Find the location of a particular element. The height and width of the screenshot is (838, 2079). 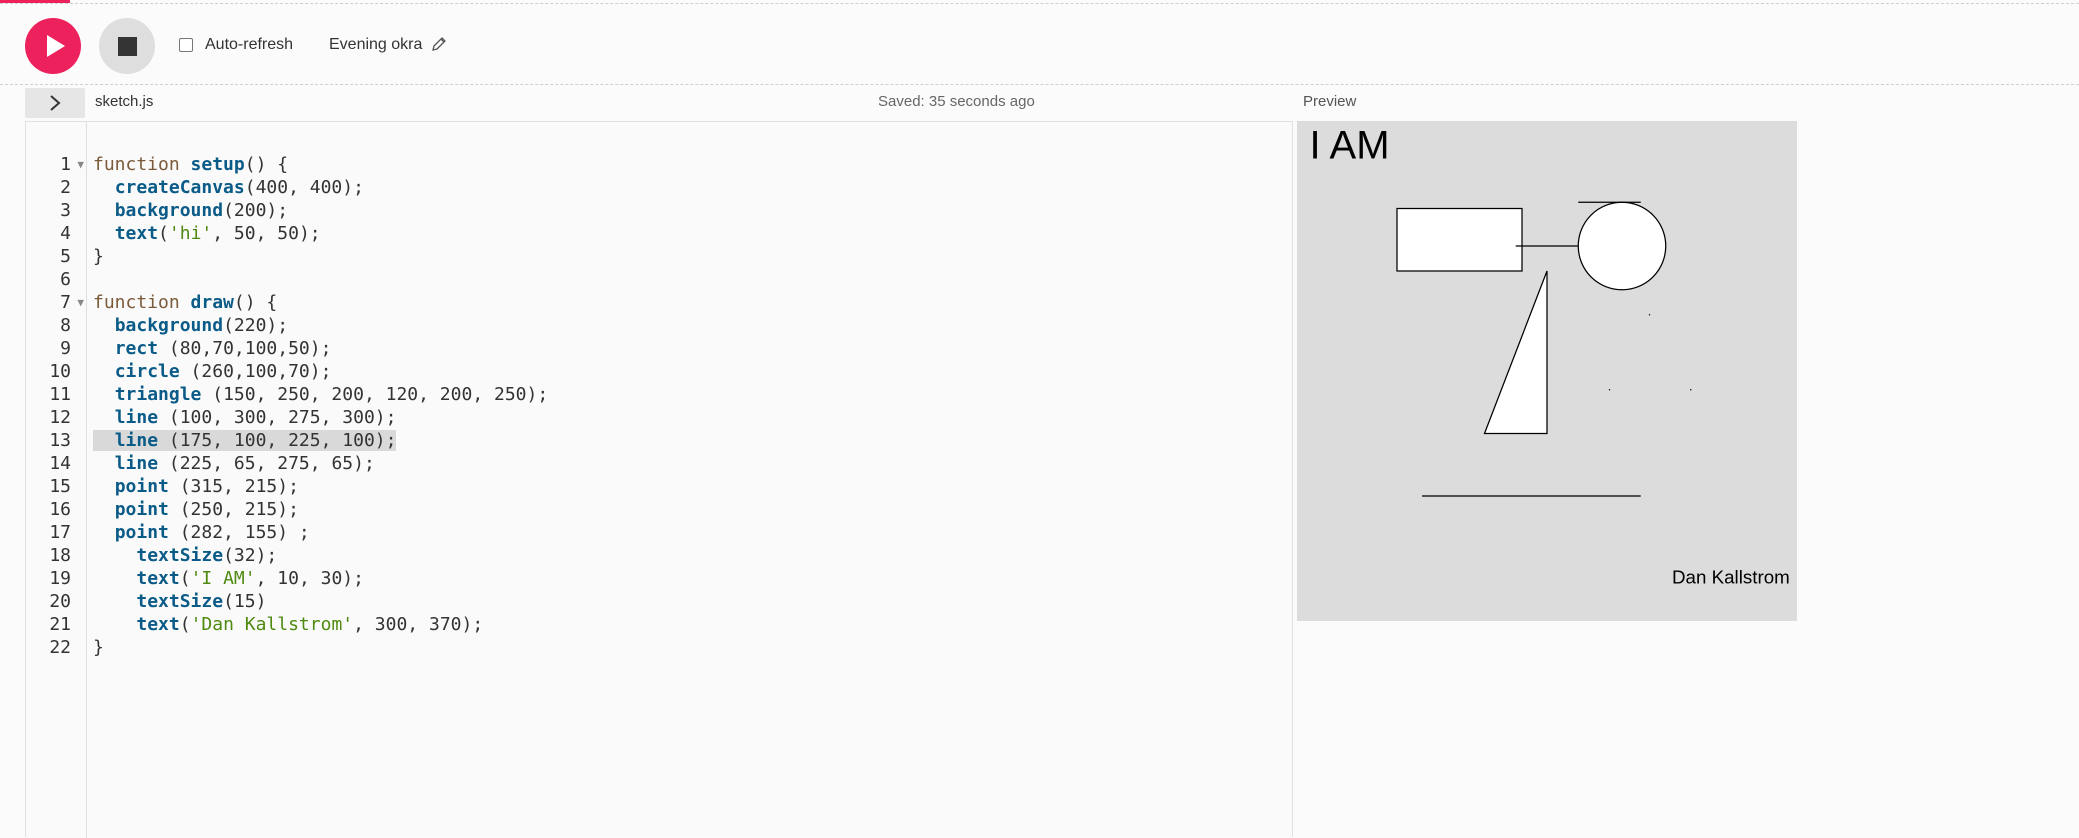

code-token: (15) is located at coordinates (245, 601).